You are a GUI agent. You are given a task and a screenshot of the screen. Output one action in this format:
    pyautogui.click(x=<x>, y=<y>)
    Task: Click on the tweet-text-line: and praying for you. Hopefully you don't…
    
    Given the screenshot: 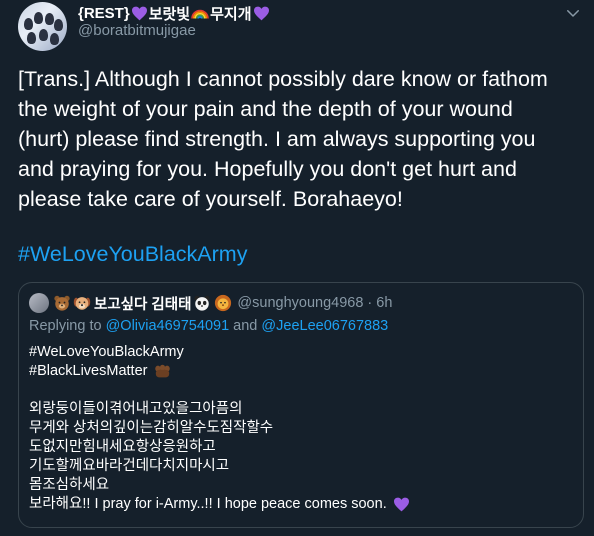 What is the action you would take?
    pyautogui.click(x=267, y=169)
    